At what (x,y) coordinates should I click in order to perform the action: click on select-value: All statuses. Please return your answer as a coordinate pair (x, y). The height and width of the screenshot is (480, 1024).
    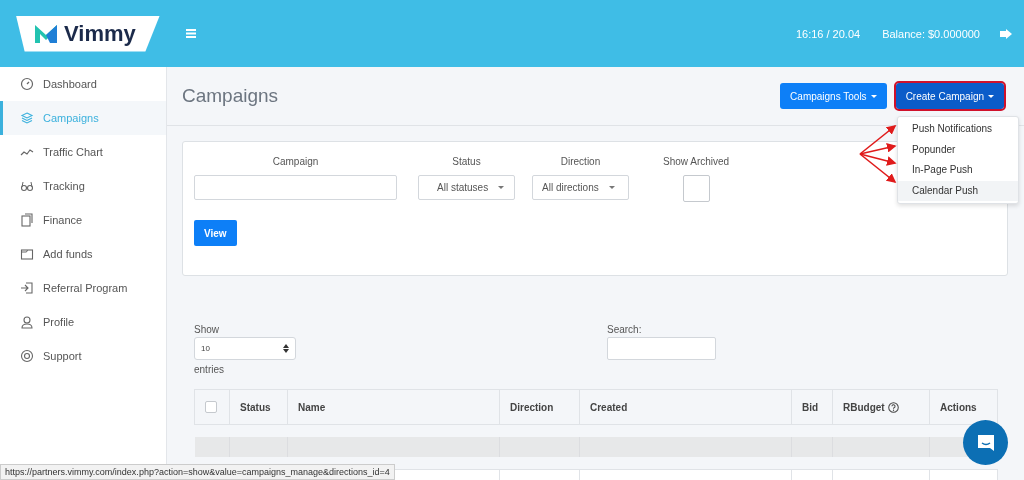
    Looking at the image, I should click on (463, 187).